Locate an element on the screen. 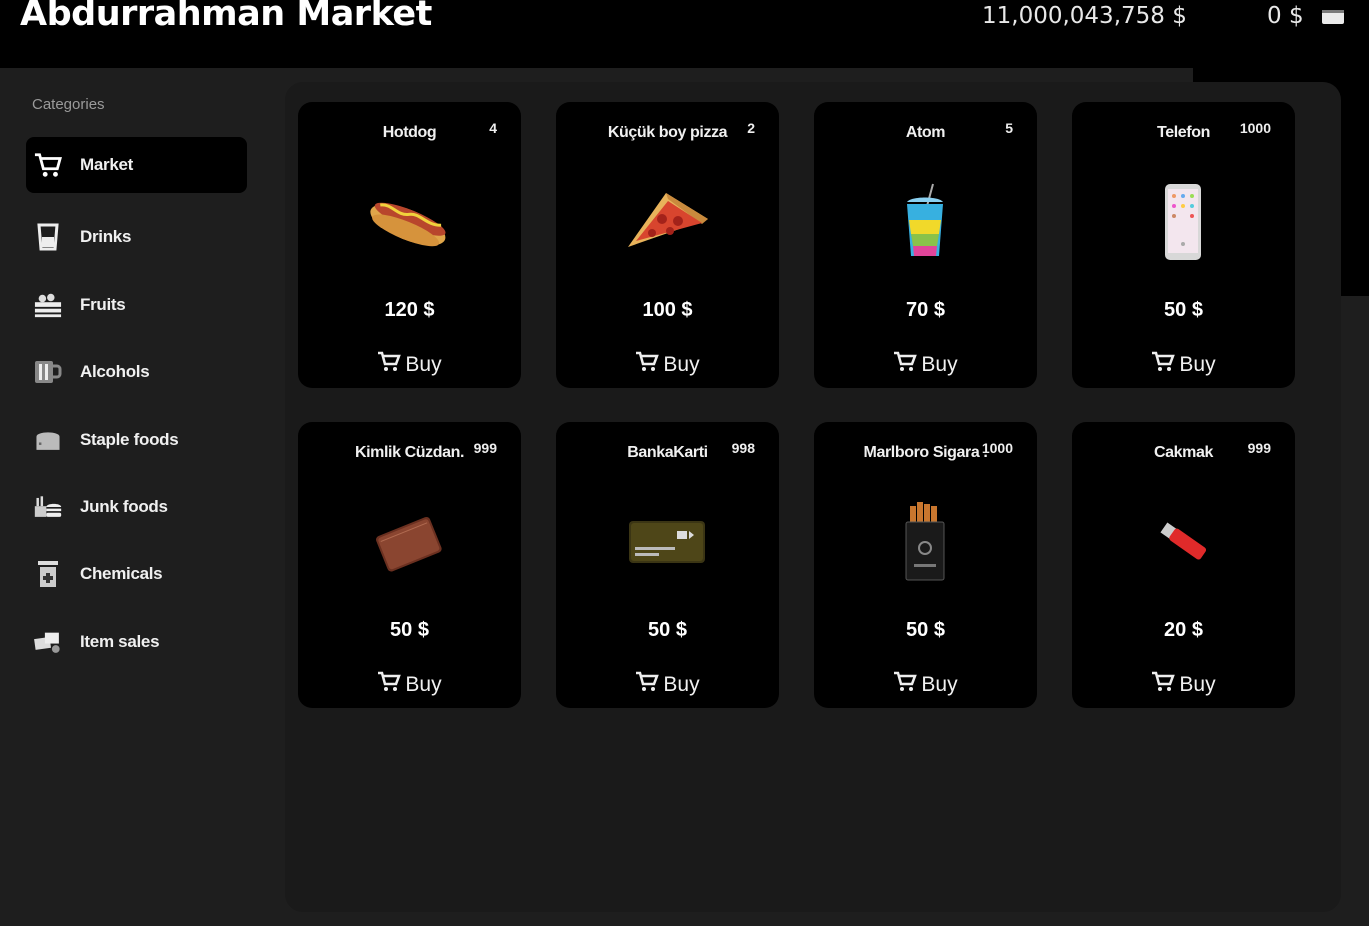 The image size is (1369, 926). product-card-telefon: Telefon 1000 50 $ Buy is located at coordinates (1183, 245).